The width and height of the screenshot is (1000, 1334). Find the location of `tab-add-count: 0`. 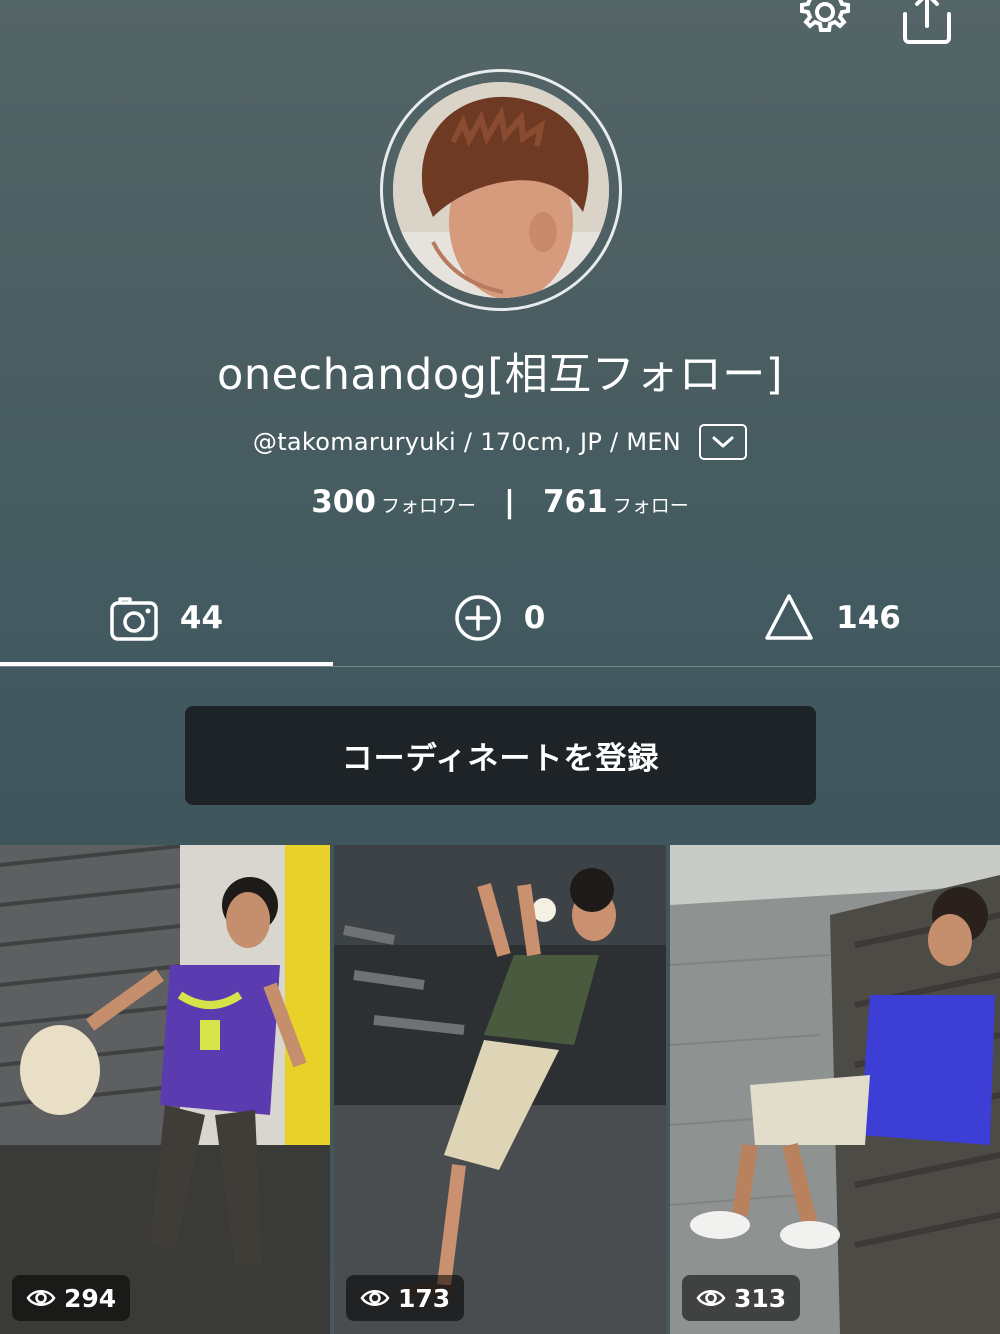

tab-add-count: 0 is located at coordinates (534, 618).